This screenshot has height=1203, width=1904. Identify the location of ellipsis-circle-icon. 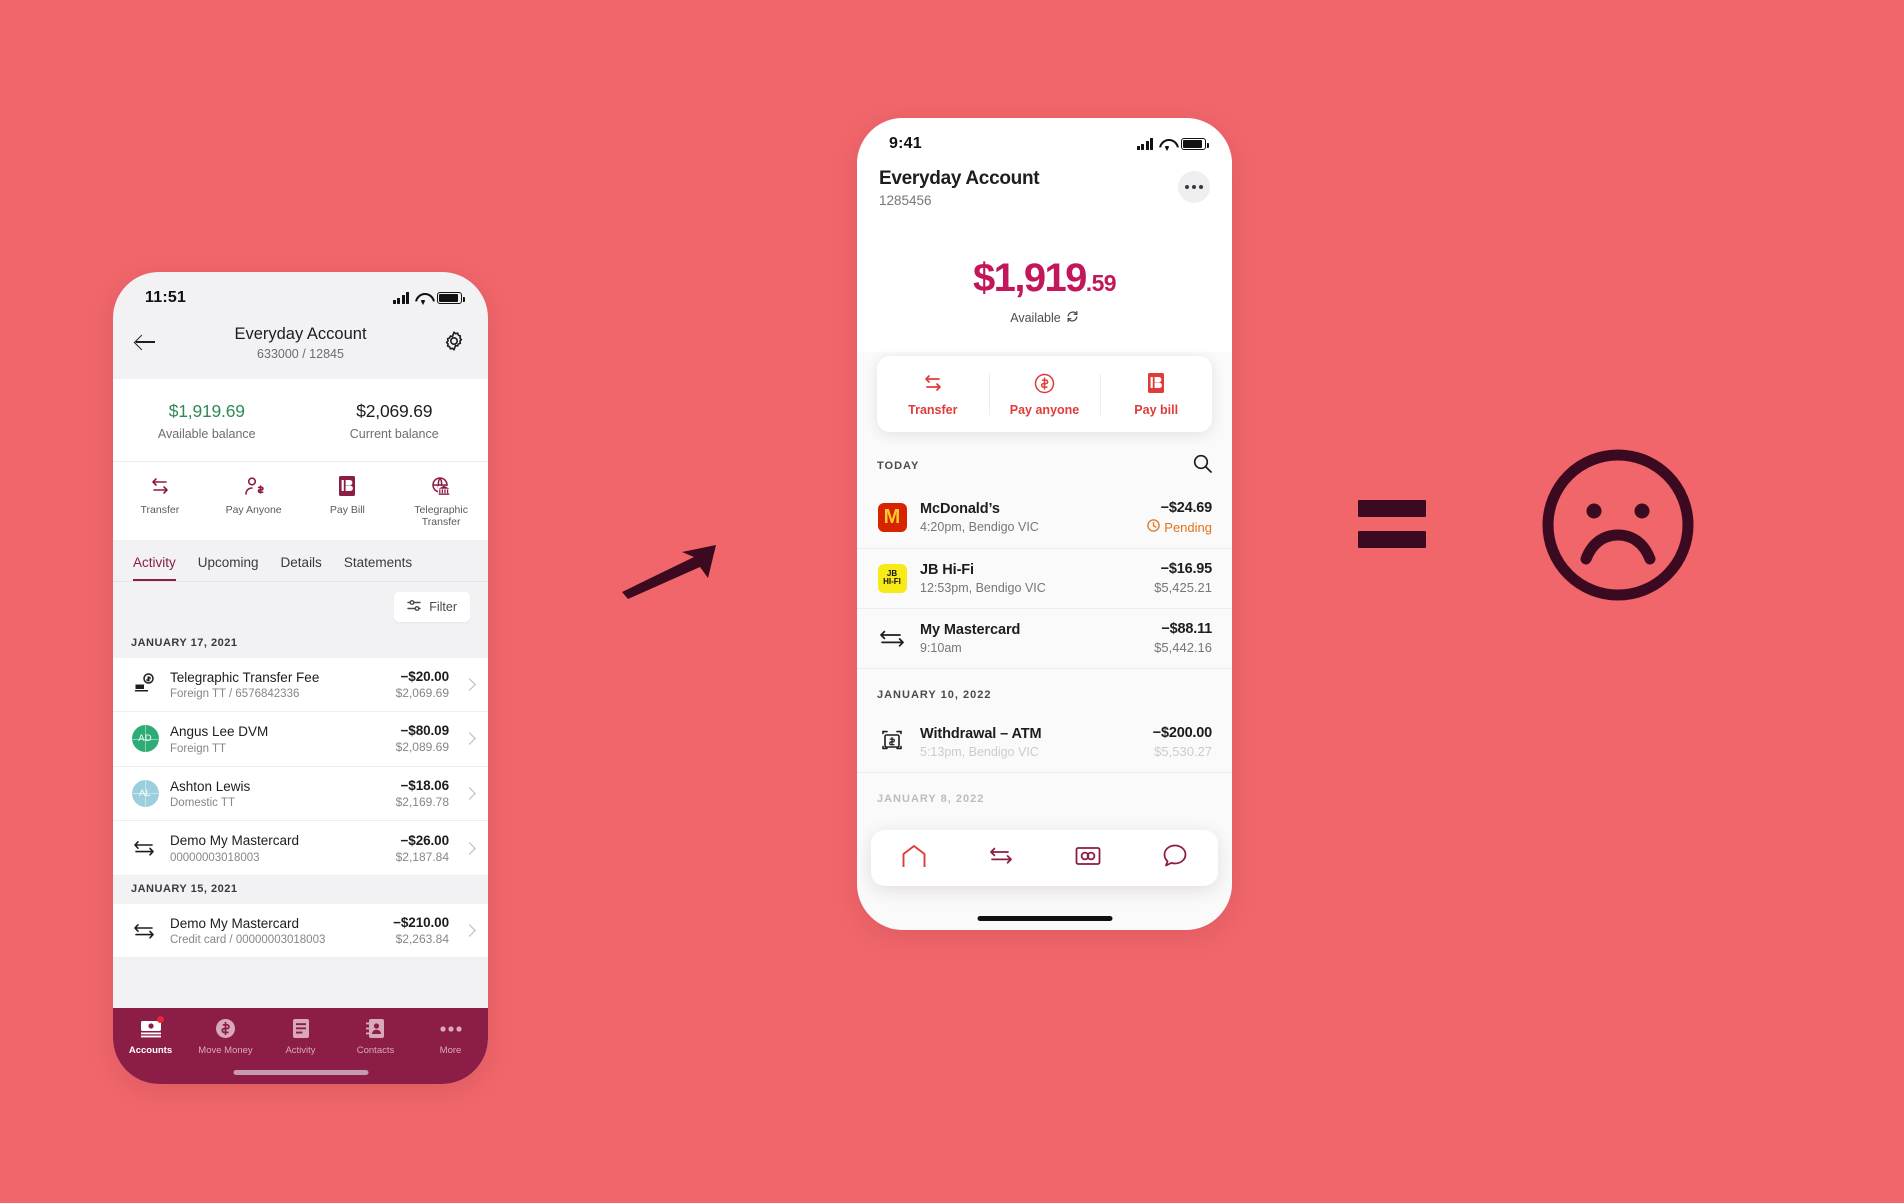
(1194, 187).